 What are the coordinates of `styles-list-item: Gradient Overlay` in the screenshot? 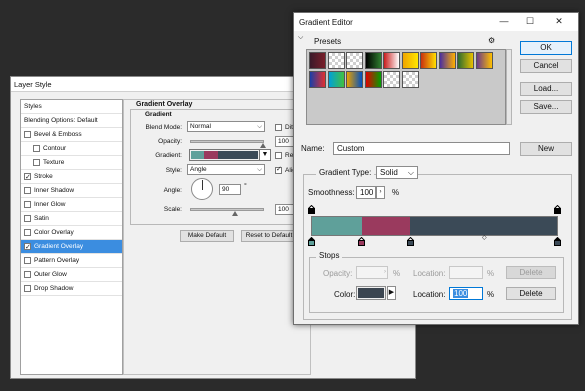 It's located at (71, 247).